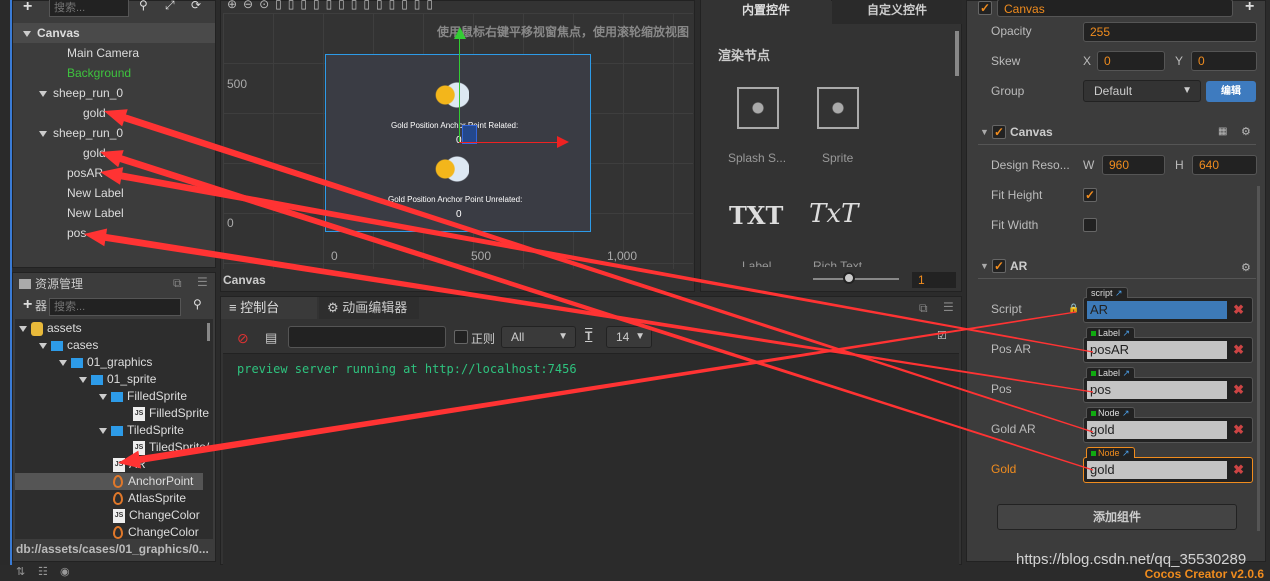 This screenshot has height=581, width=1270. I want to click on opacity-input: 255, so click(1170, 32).